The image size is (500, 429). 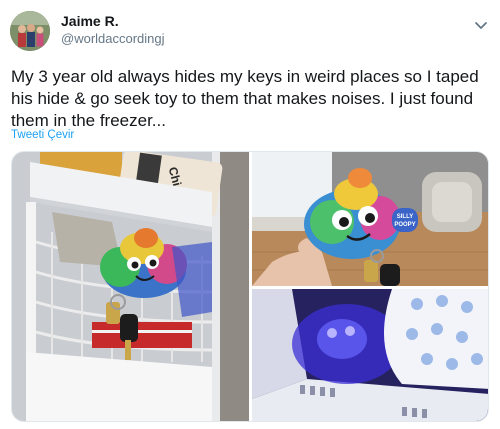 What do you see at coordinates (405, 217) in the screenshot?
I see `badge-text-1: SILLY` at bounding box center [405, 217].